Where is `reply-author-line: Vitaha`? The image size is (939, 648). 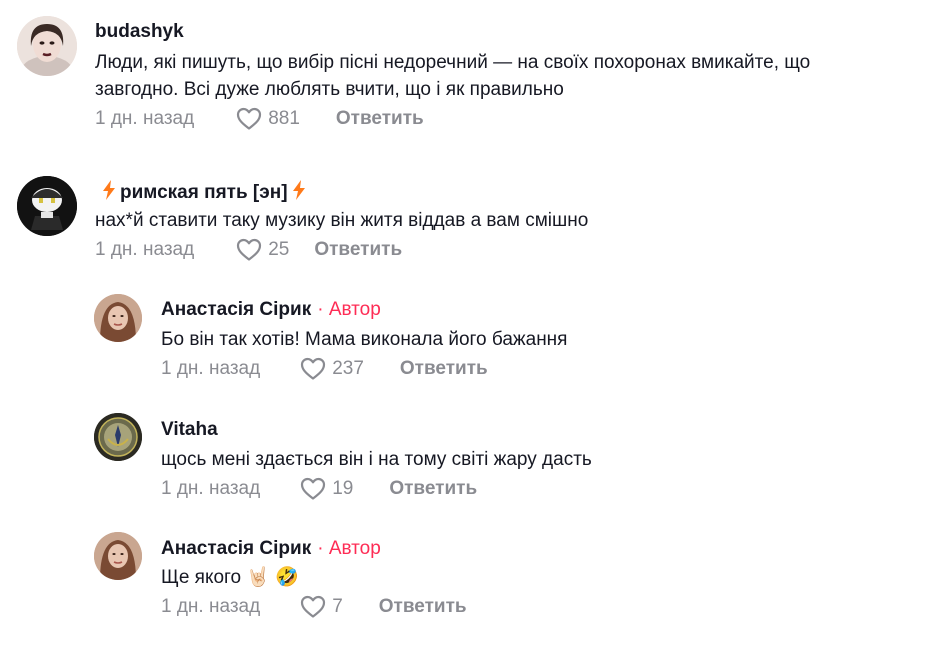 reply-author-line: Vitaha is located at coordinates (189, 430).